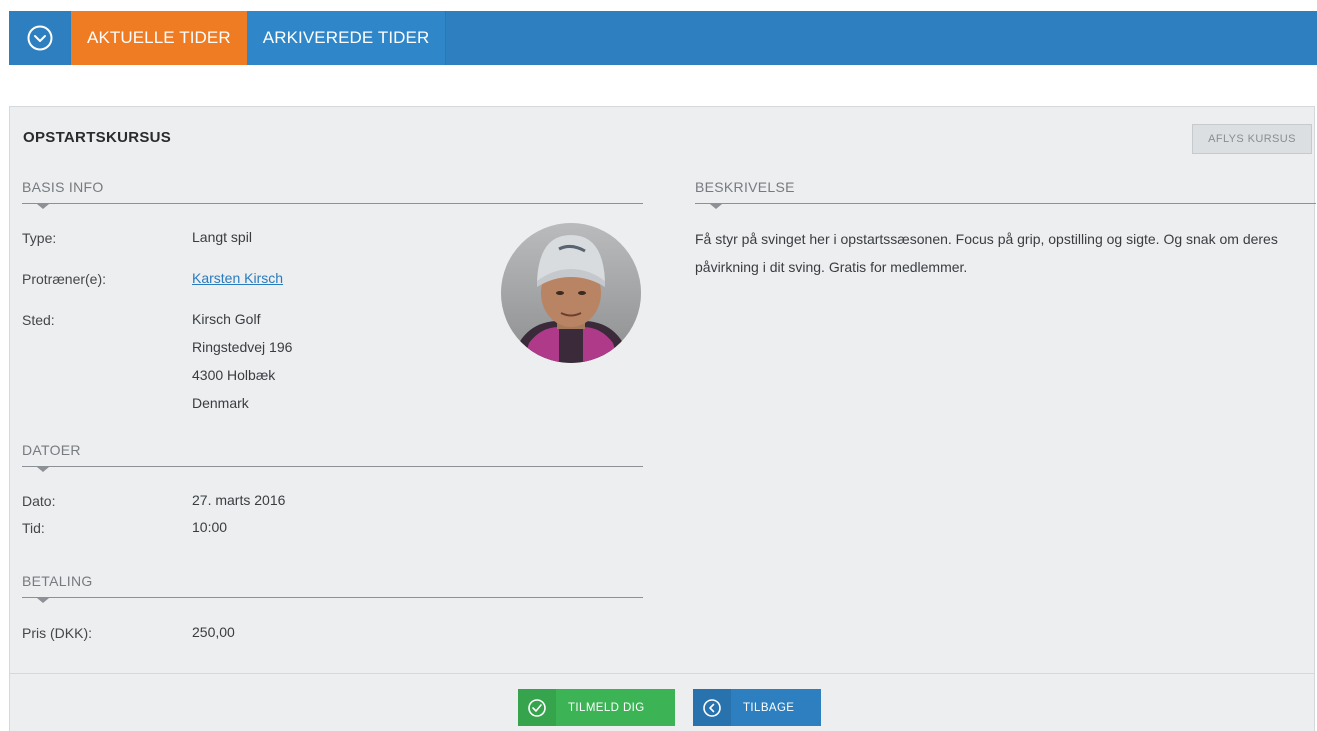 This screenshot has width=1317, height=731. Describe the element at coordinates (57, 581) in the screenshot. I see `section-heading: BETALING` at that location.